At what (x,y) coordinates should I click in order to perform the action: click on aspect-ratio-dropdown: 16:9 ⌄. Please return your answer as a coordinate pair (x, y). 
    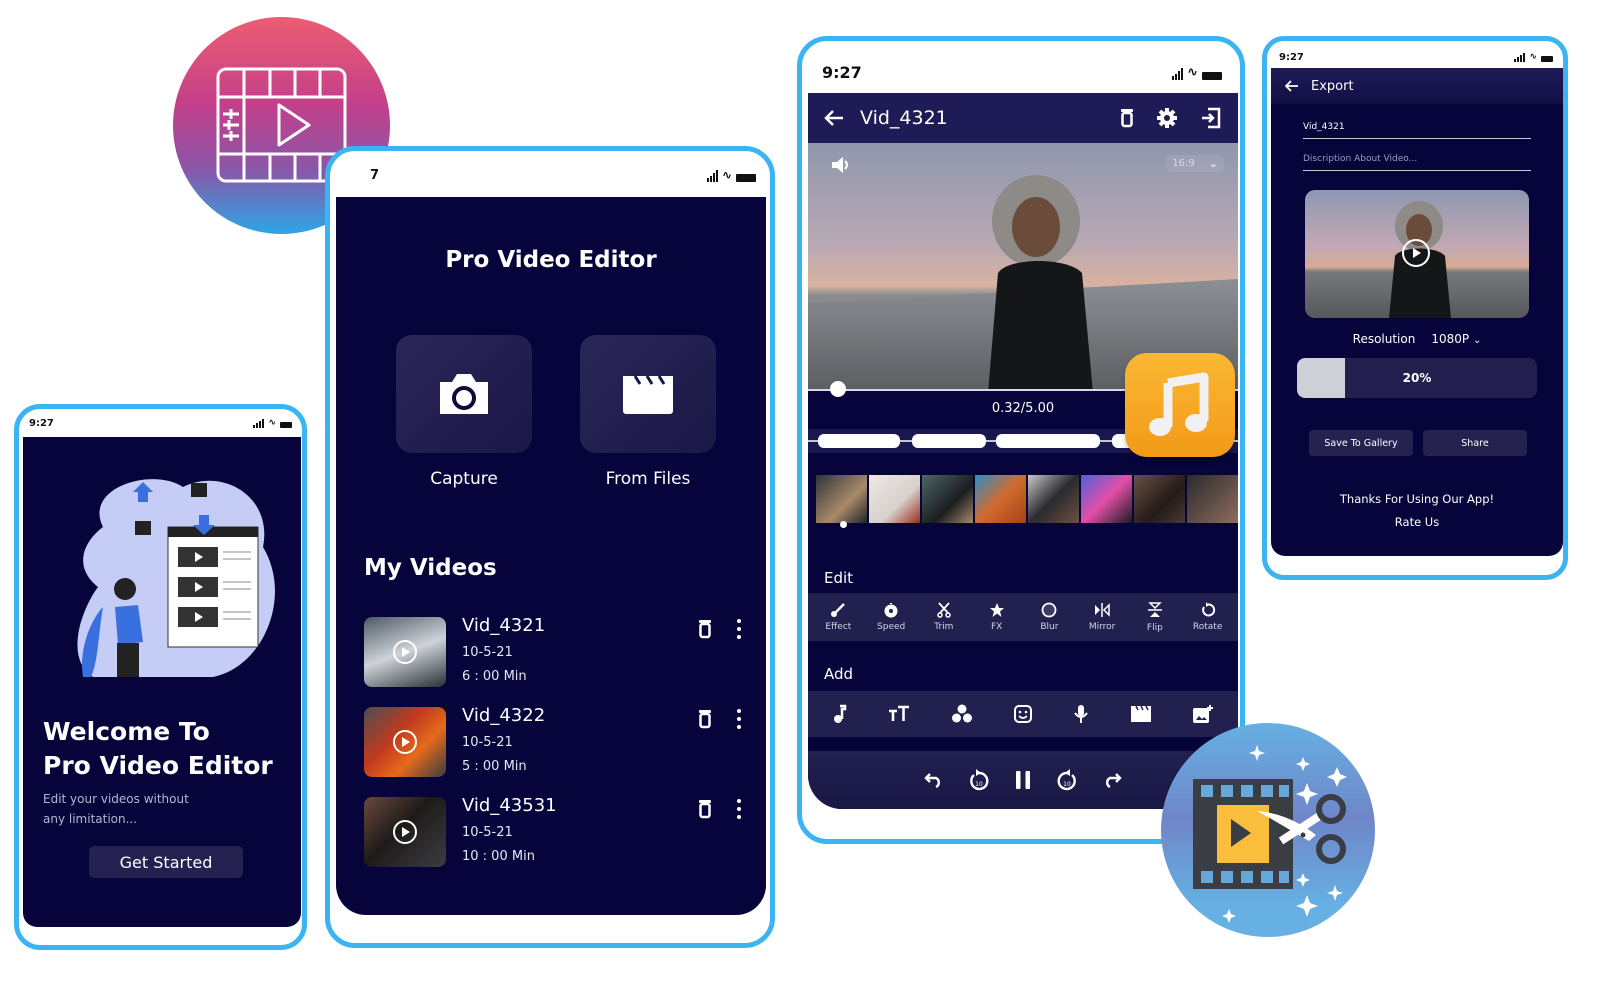
    Looking at the image, I should click on (1195, 163).